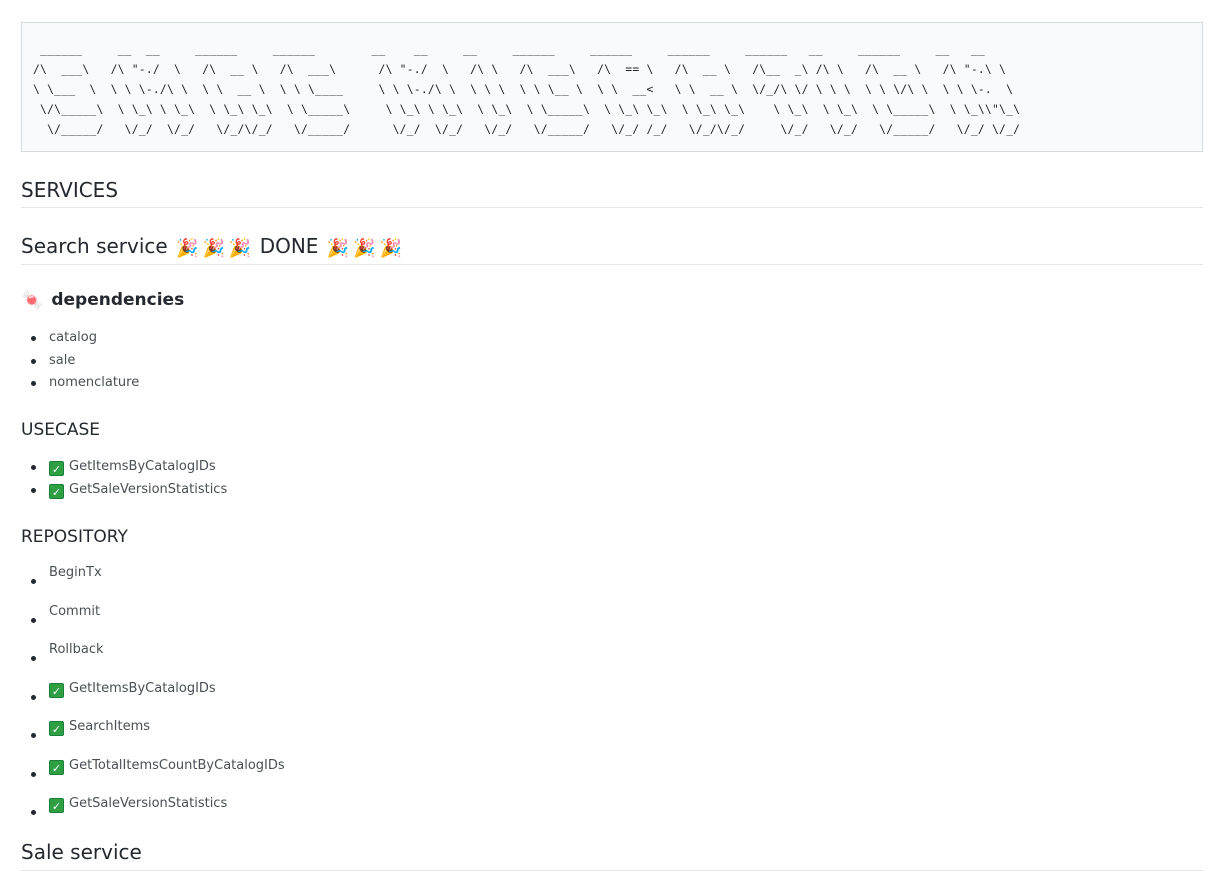 The height and width of the screenshot is (891, 1220). Describe the element at coordinates (148, 489) in the screenshot. I see `usecase-name: GetSaleVersionStatistics` at that location.